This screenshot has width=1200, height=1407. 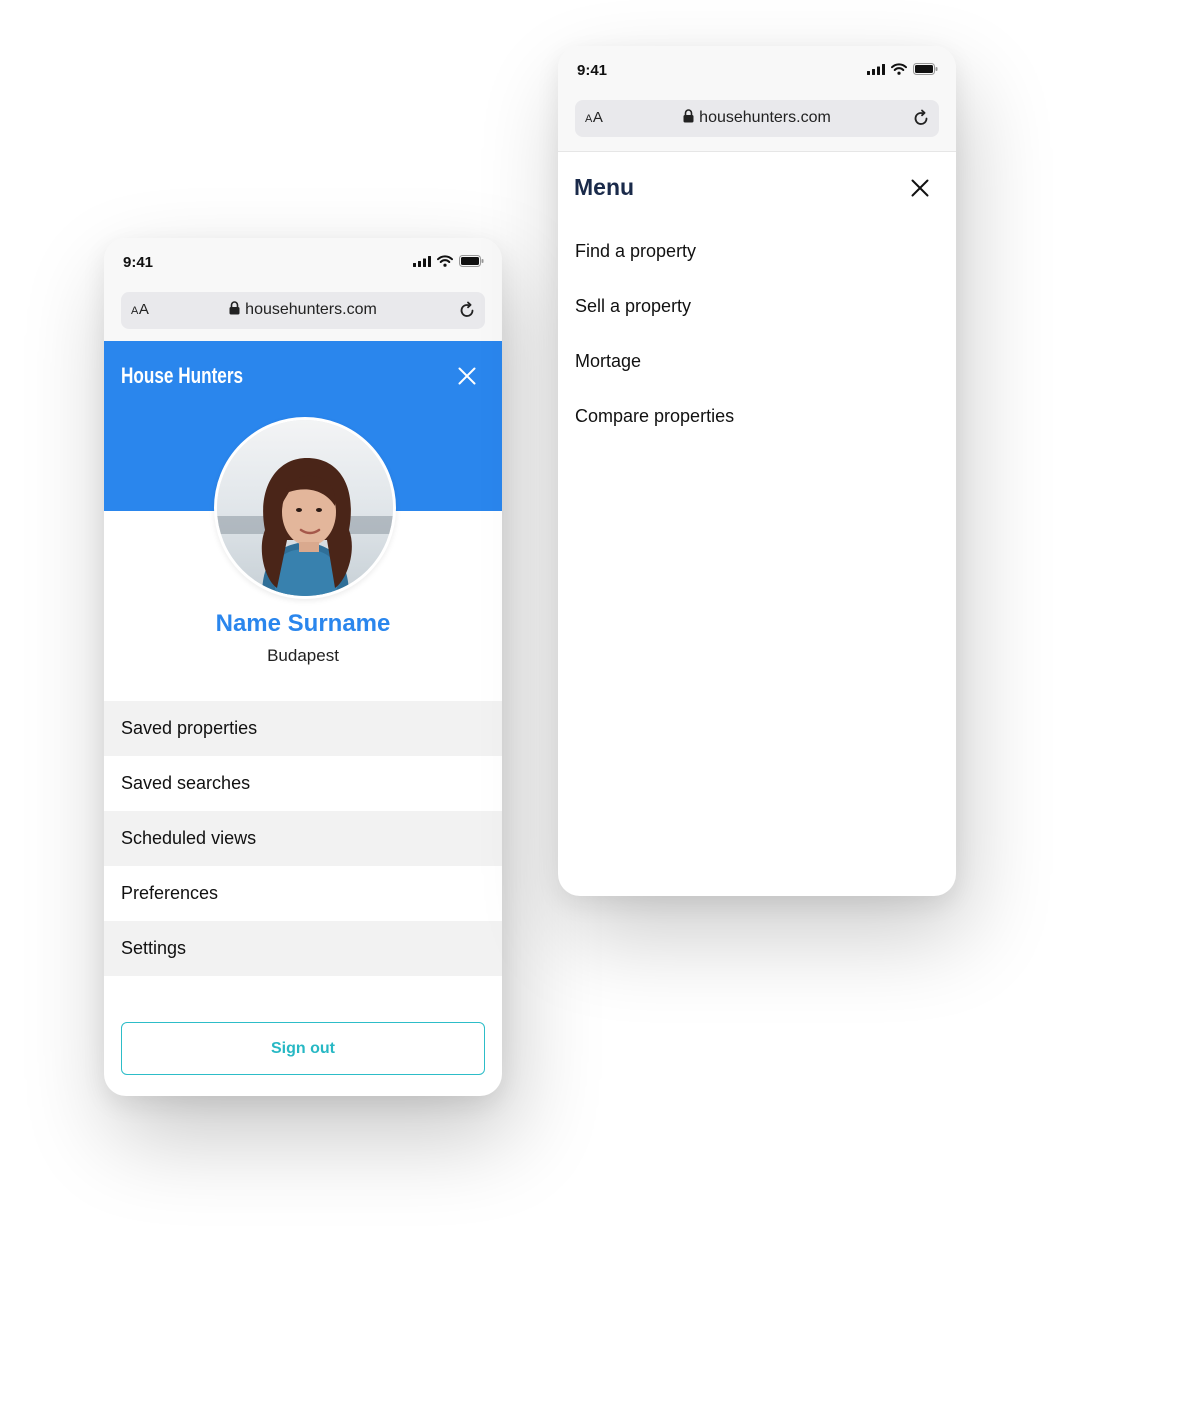 I want to click on nav-item-mortgage: Mortage, so click(x=654, y=363).